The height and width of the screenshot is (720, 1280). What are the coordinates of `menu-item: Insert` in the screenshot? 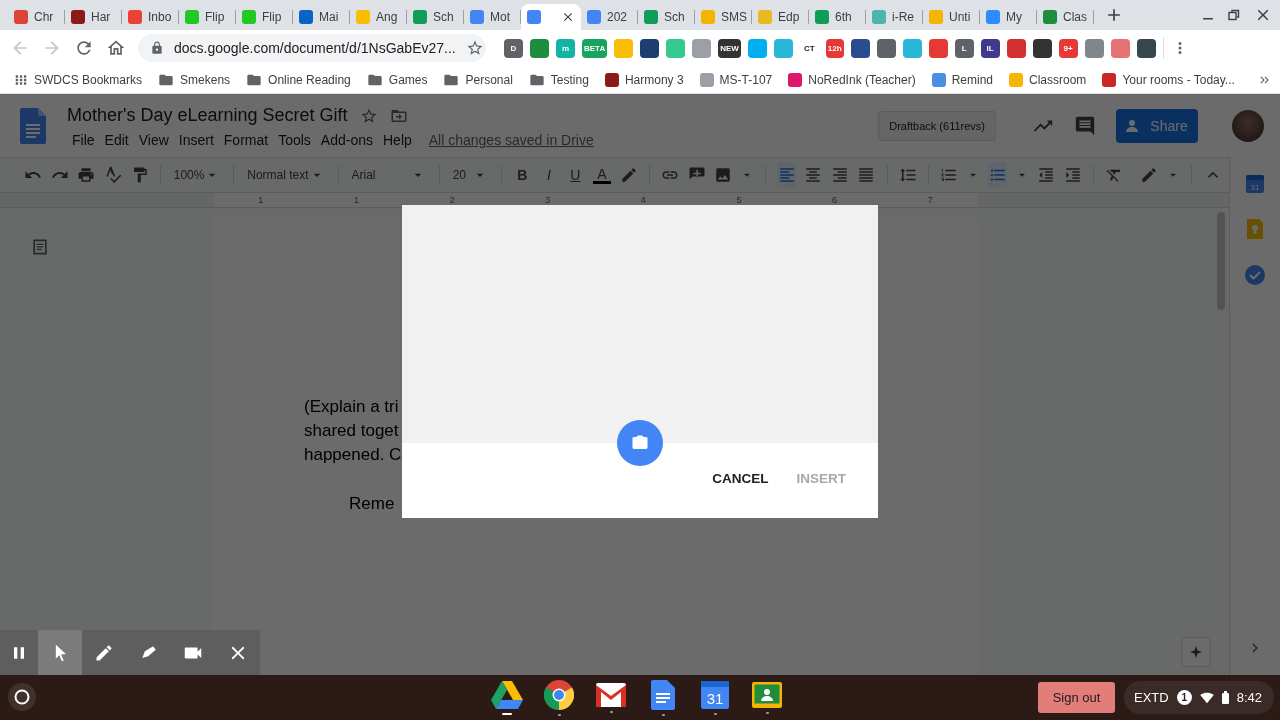 It's located at (196, 140).